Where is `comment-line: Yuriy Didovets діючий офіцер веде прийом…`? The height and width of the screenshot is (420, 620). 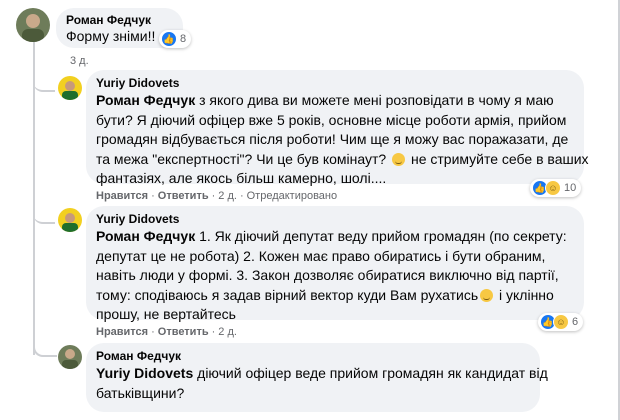
comment-line: Yuriy Didovets діючий офіцер веде прийом… is located at coordinates (322, 374).